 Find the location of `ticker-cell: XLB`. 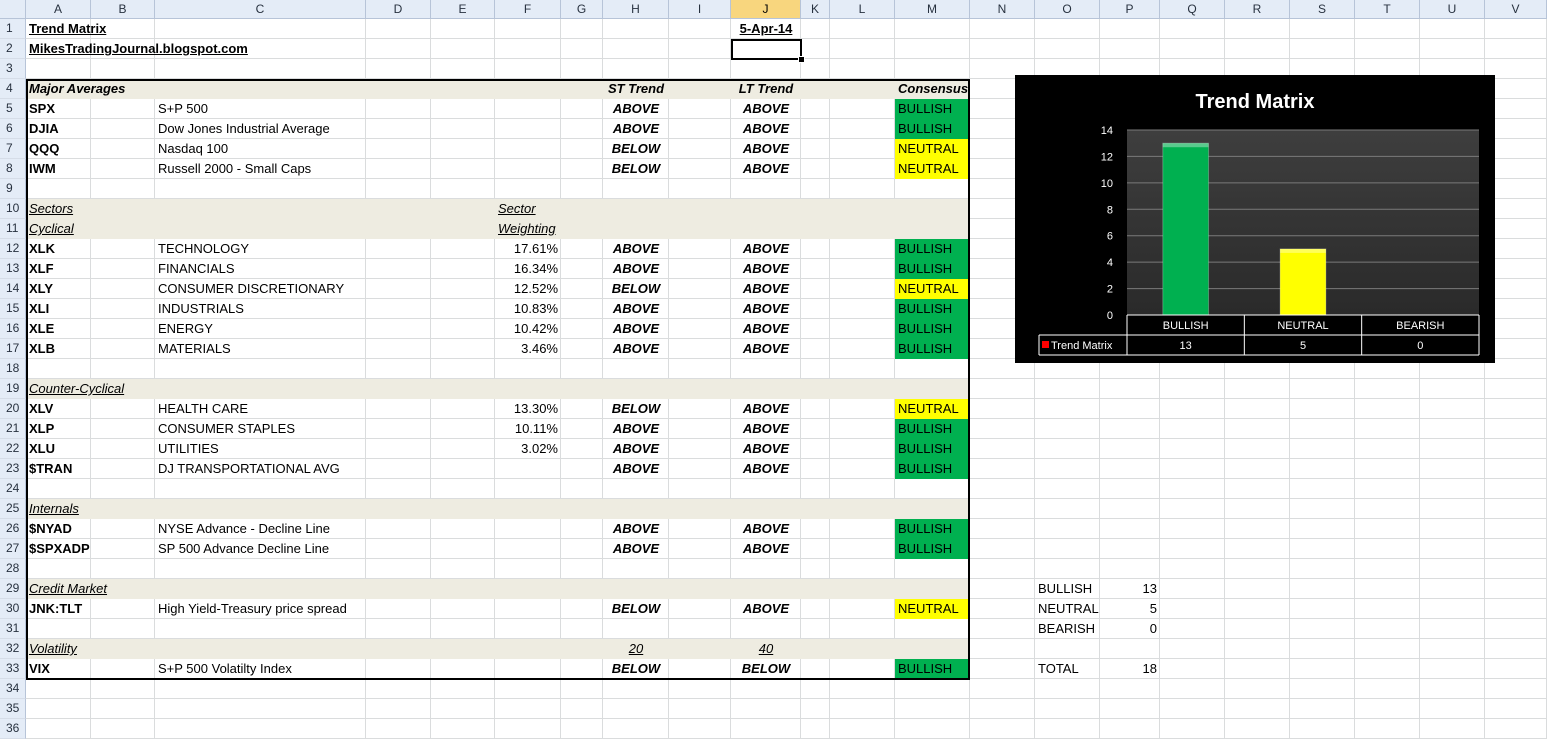

ticker-cell: XLB is located at coordinates (58, 349).